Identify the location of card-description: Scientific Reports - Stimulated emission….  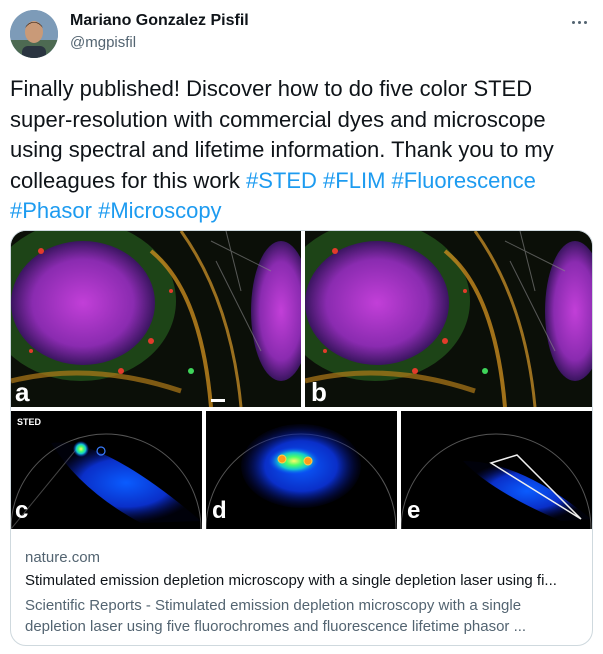
(276, 616).